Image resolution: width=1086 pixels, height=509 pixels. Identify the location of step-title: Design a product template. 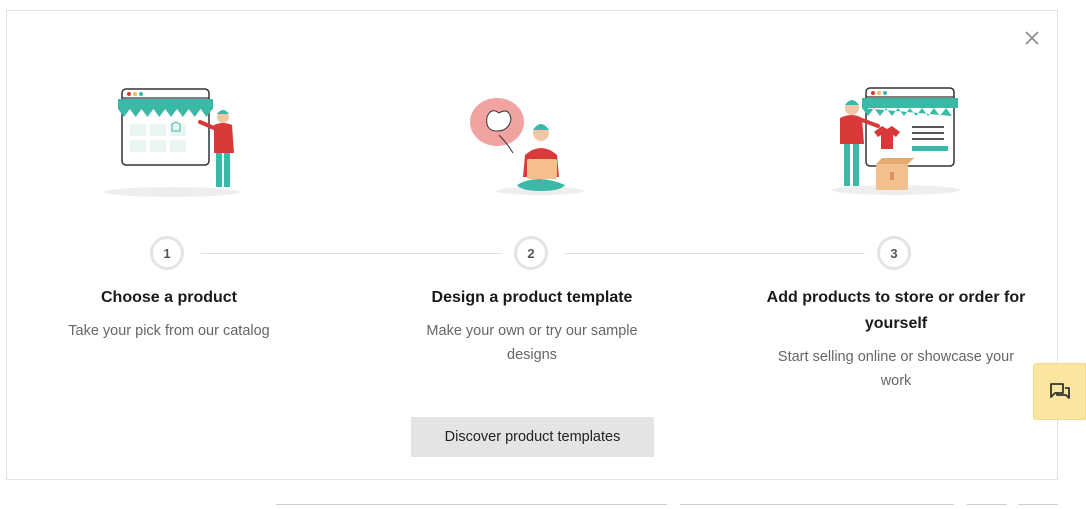
(532, 297).